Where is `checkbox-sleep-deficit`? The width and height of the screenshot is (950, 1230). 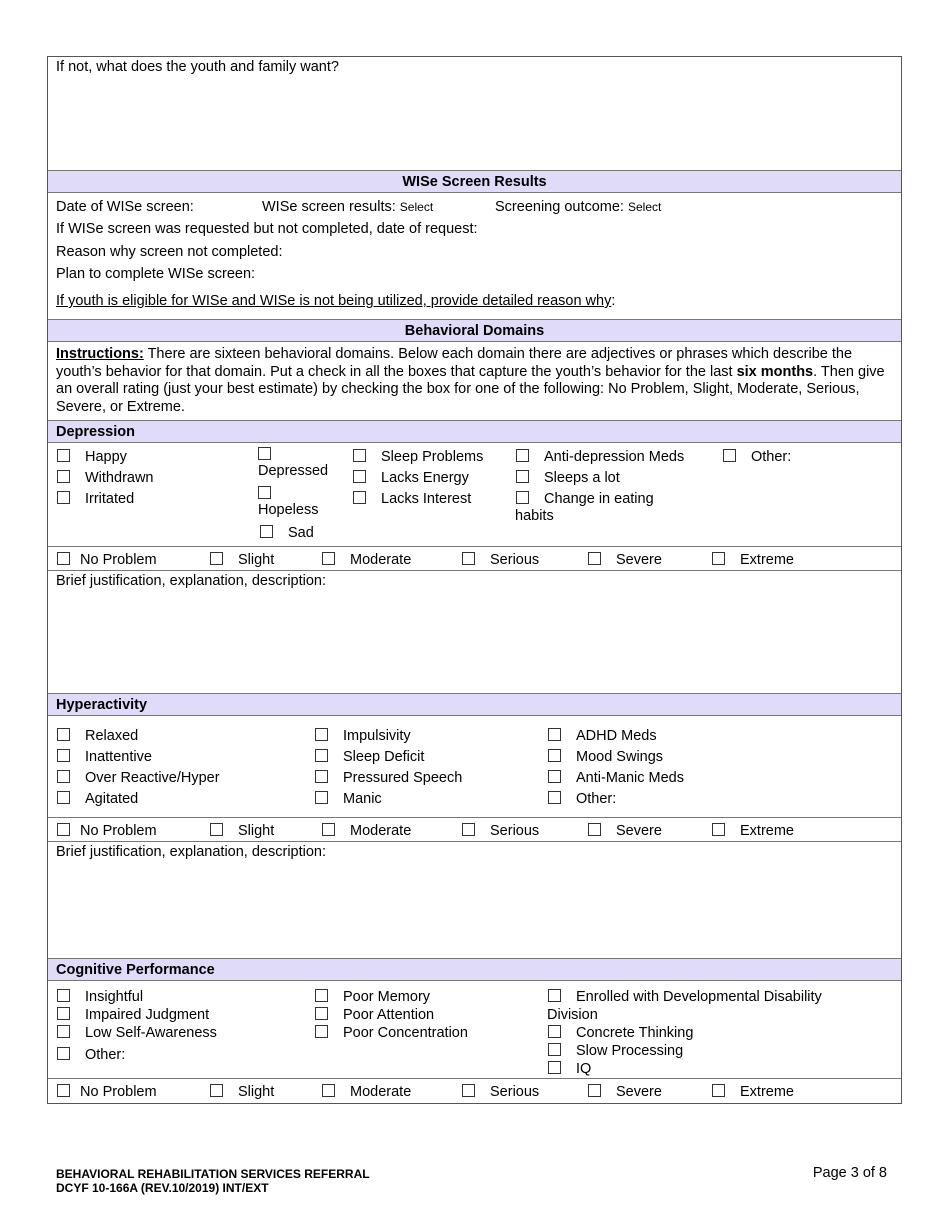 checkbox-sleep-deficit is located at coordinates (321, 755).